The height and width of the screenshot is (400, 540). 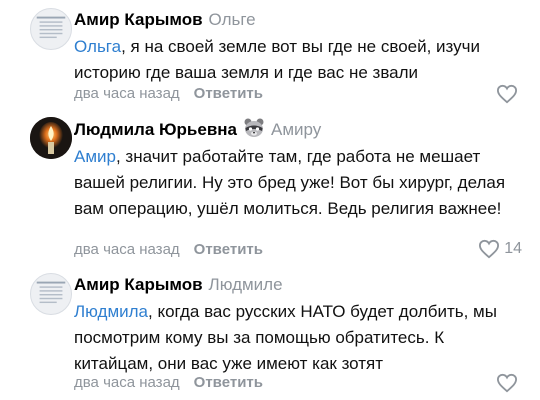 I want to click on reply-to-name: Людмиле, so click(x=246, y=284).